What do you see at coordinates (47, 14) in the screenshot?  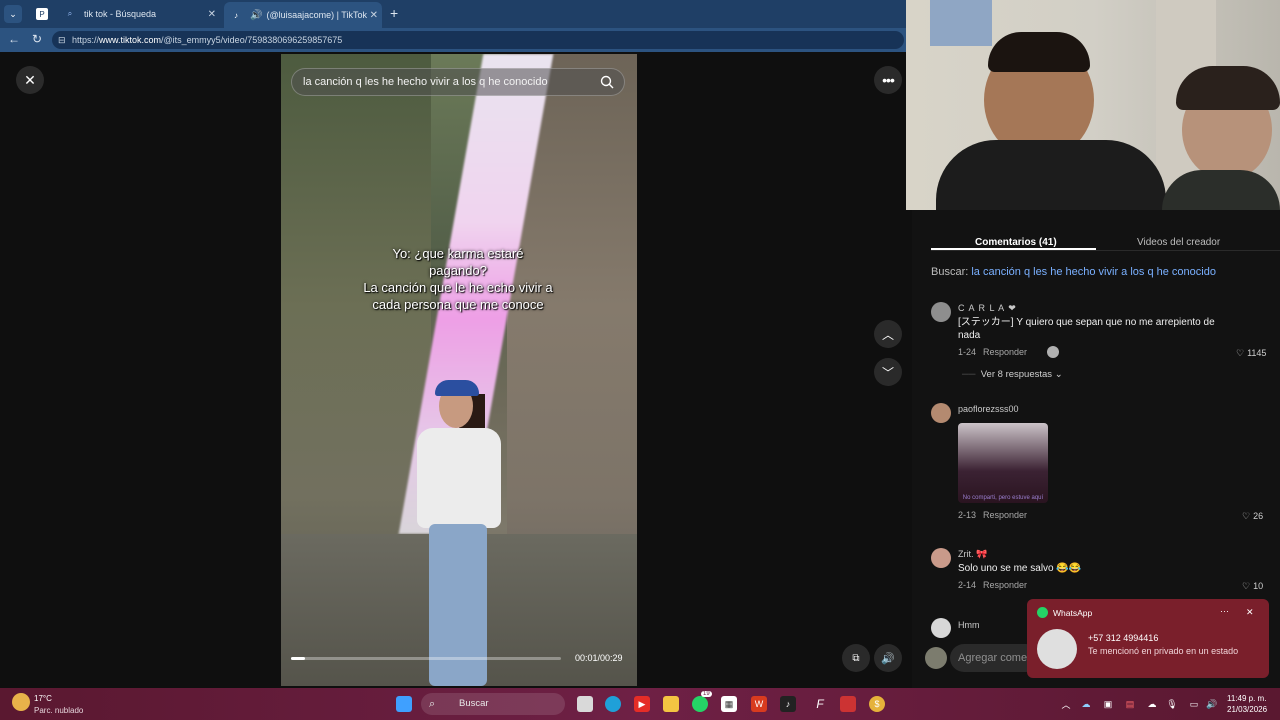 I see `tab-pocket: P` at bounding box center [47, 14].